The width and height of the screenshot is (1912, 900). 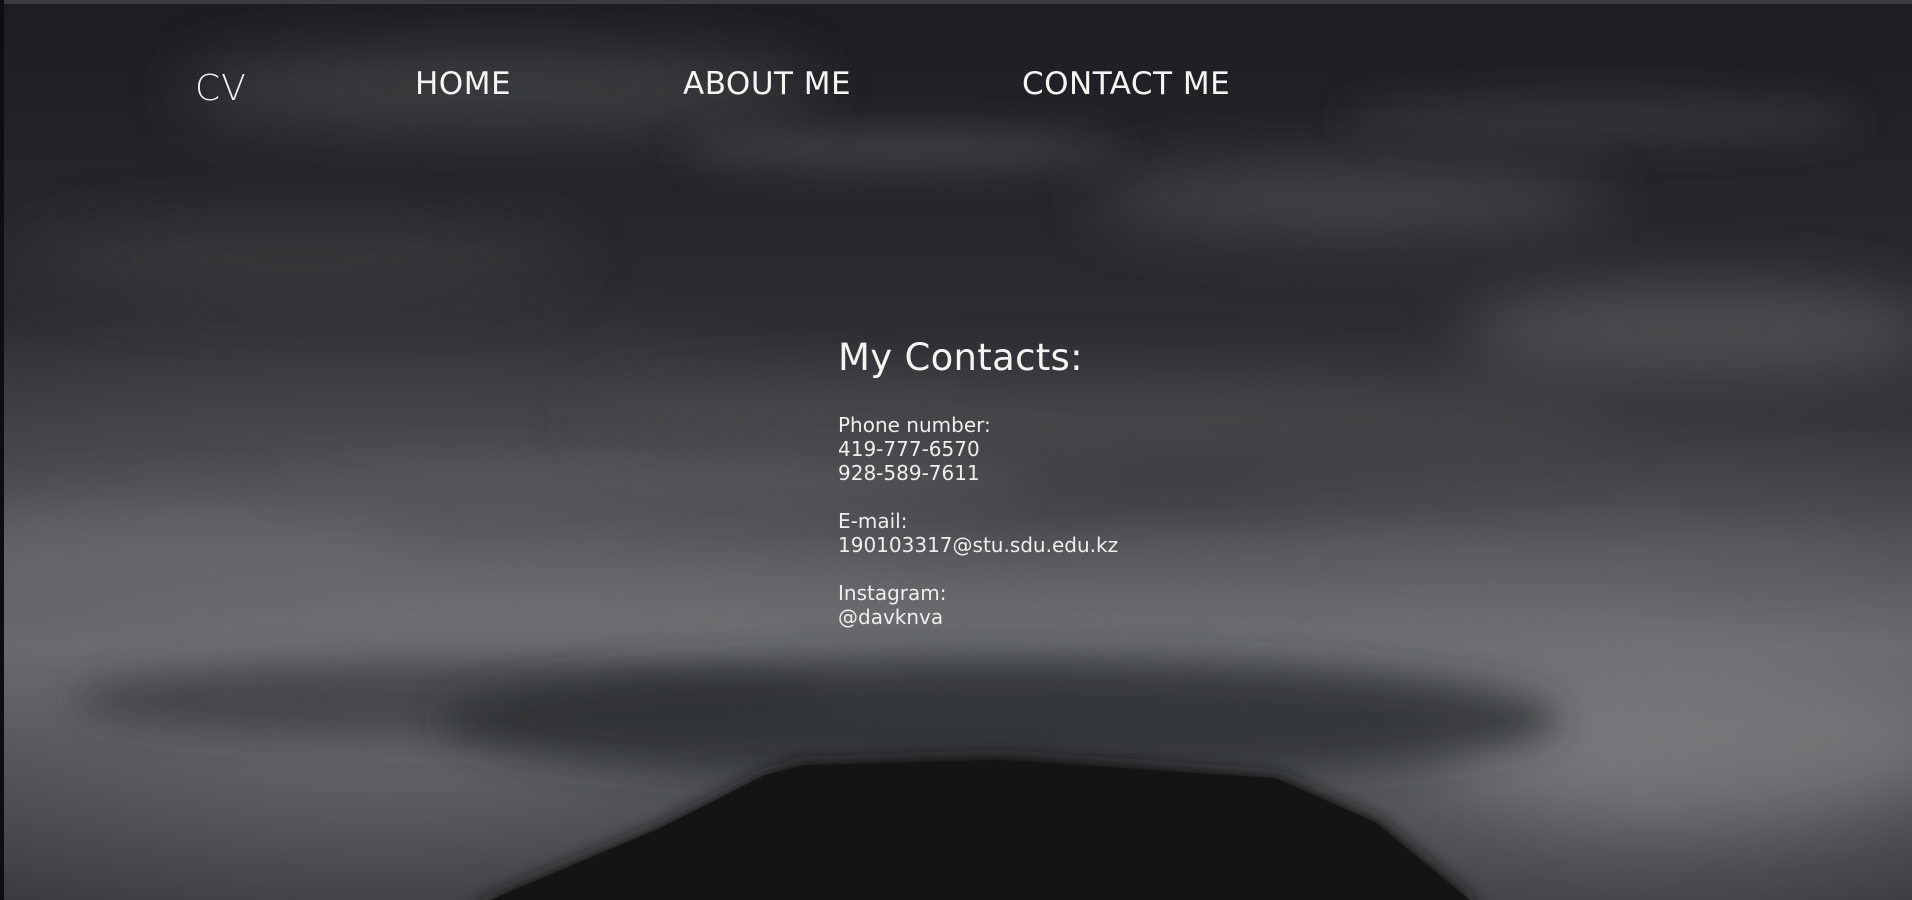 I want to click on instagram-label: Instagram:, so click(x=892, y=593).